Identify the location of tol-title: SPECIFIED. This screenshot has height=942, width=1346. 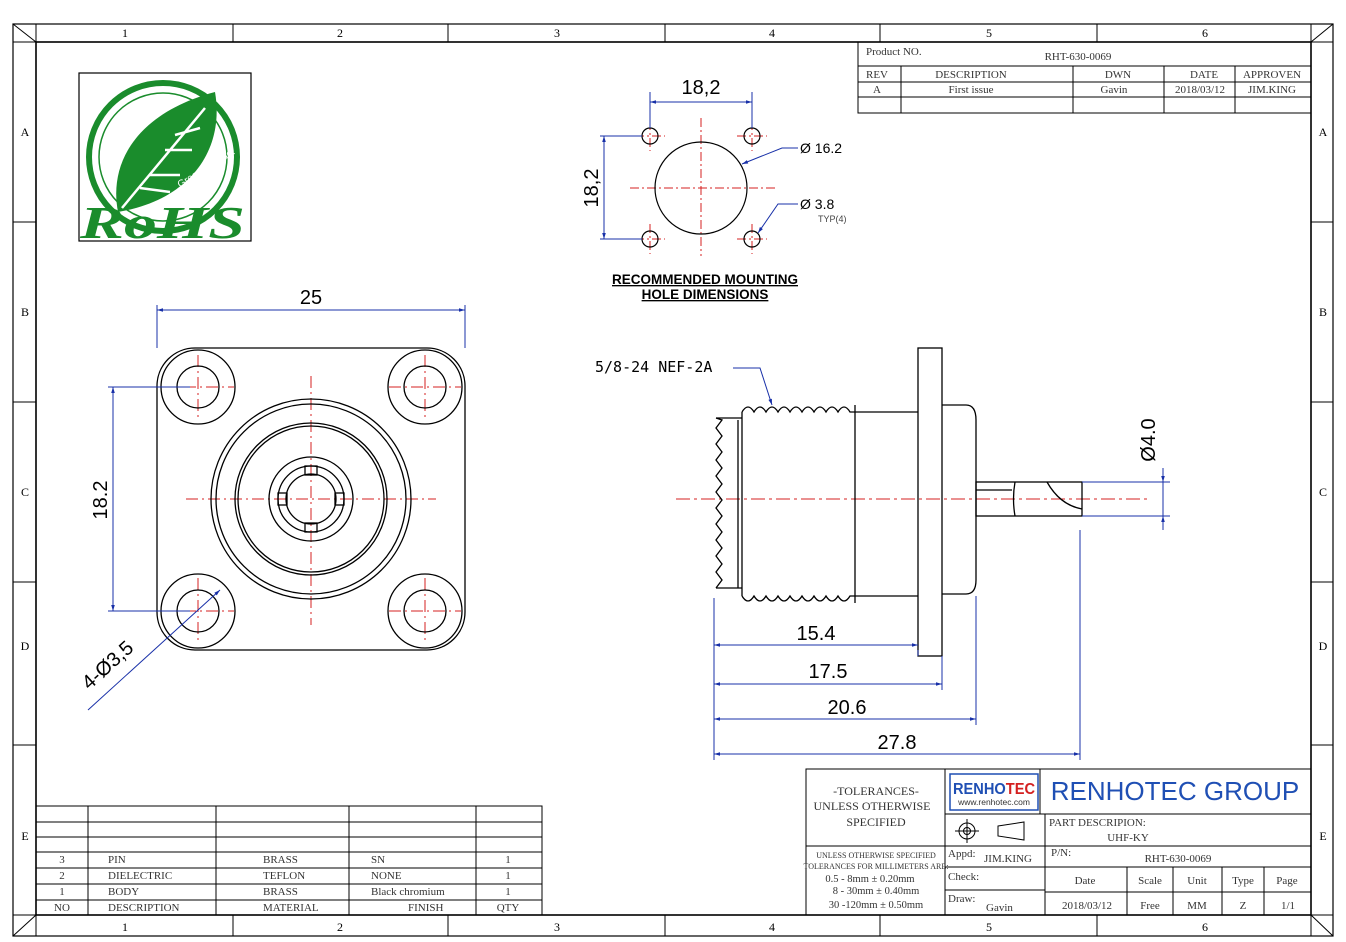
(876, 822).